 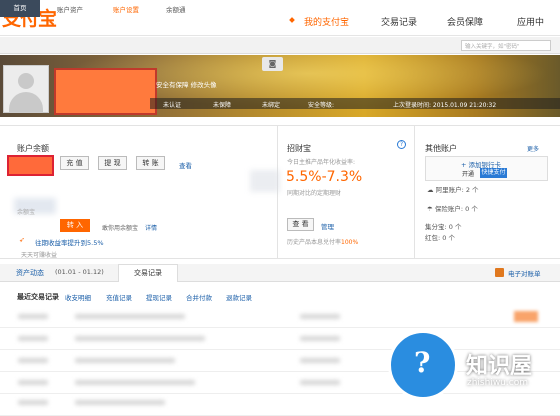 What do you see at coordinates (431, 209) in the screenshot?
I see `umbrella-icon: ☂` at bounding box center [431, 209].